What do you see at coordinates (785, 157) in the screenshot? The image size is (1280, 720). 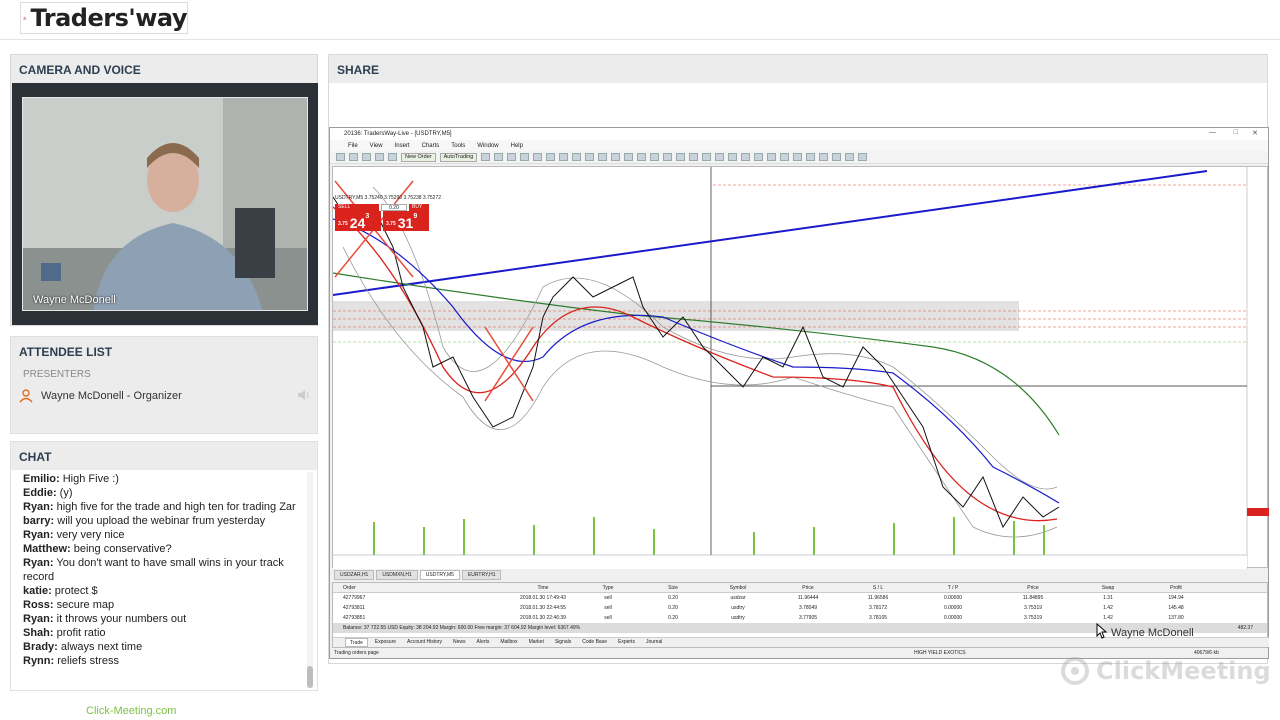 I see `toolbar-m15-icon` at bounding box center [785, 157].